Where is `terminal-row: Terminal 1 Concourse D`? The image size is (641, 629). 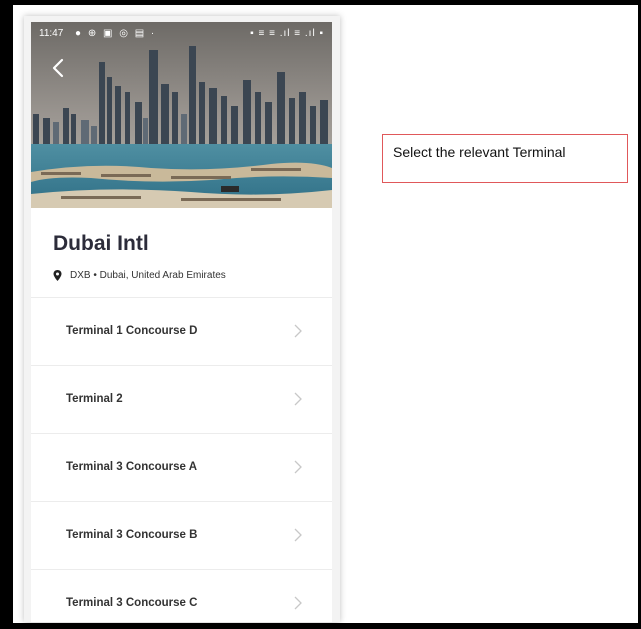 terminal-row: Terminal 1 Concourse D is located at coordinates (181, 331).